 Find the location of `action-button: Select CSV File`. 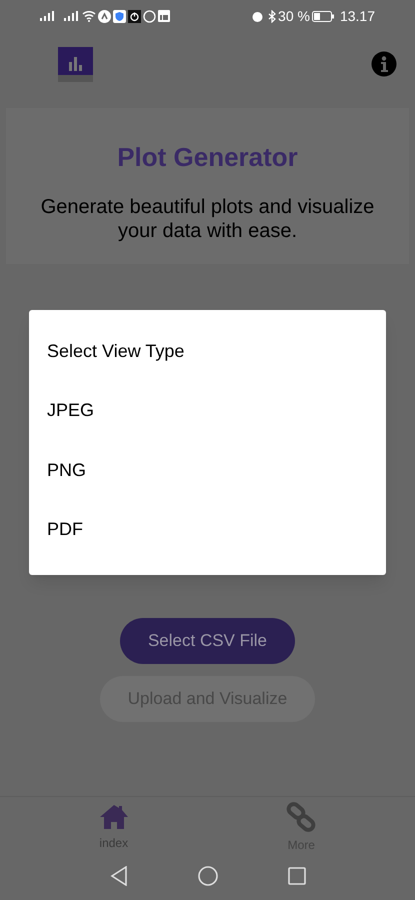

action-button: Select CSV File is located at coordinates (208, 641).